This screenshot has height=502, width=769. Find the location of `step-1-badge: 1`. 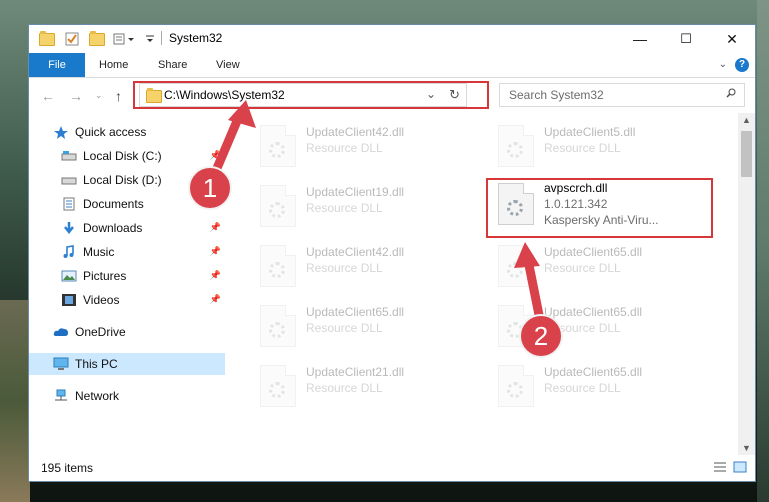

step-1-badge: 1 is located at coordinates (210, 188).